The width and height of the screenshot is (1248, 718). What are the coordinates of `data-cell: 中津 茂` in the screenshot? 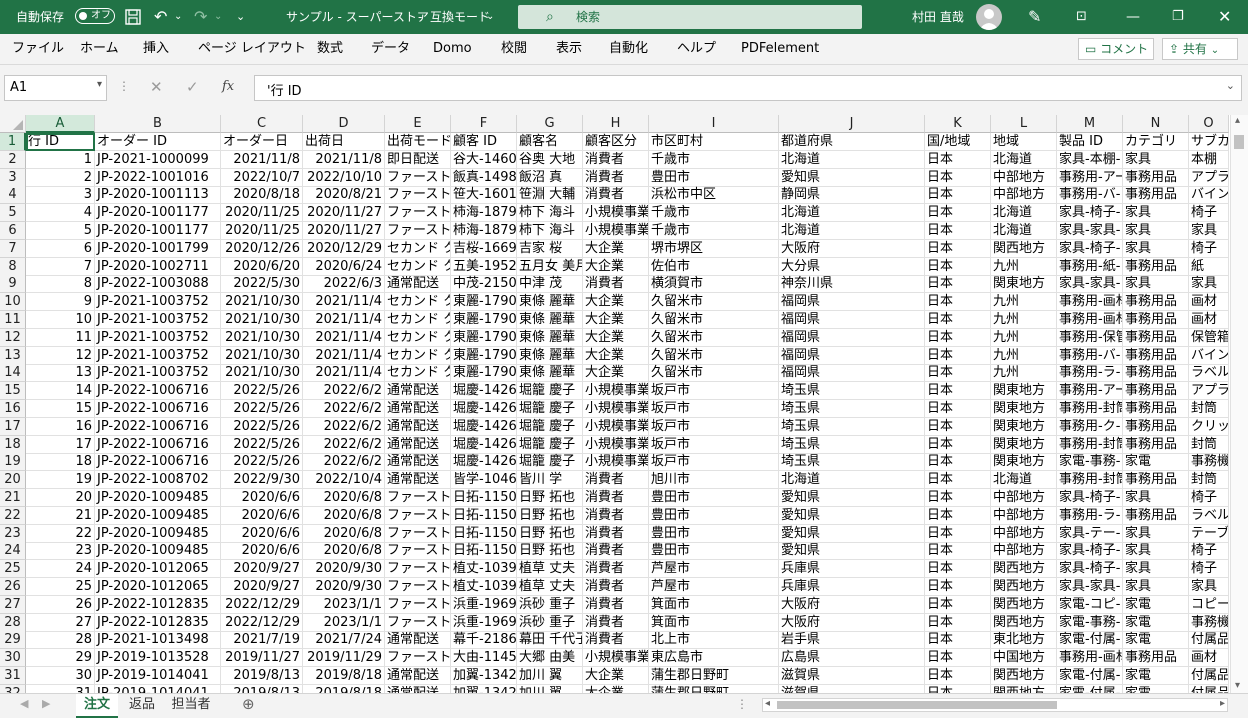 It's located at (550, 284).